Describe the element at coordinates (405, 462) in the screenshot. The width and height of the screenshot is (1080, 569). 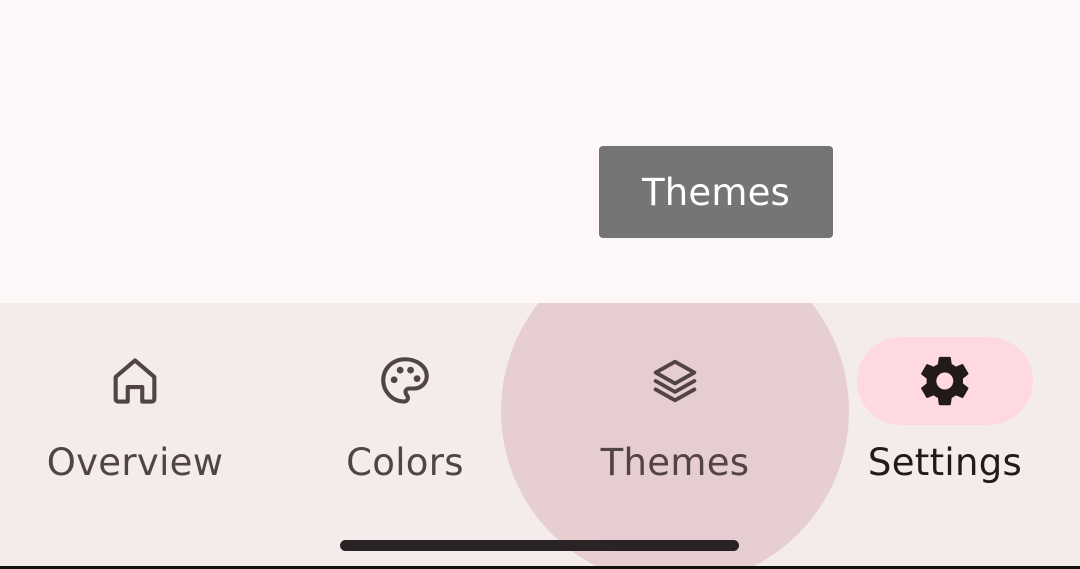
I see `nav-item-colors-label: Colors` at that location.